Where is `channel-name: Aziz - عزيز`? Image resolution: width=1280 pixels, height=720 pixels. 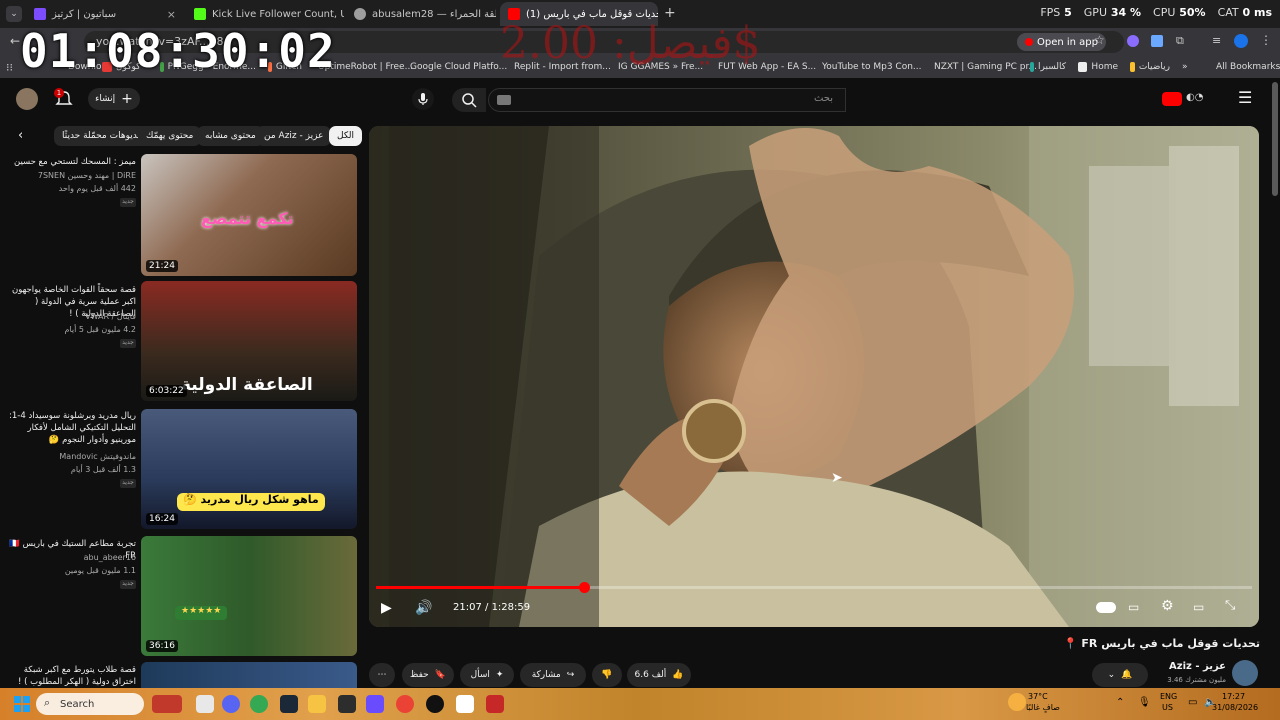 channel-name: Aziz - عزيز is located at coordinates (1186, 666).